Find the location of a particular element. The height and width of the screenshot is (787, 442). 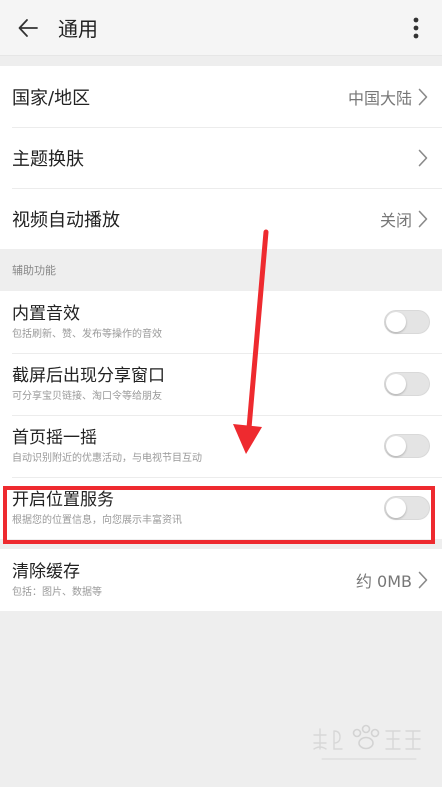

clear-cache-label: 清除缓存 is located at coordinates (46, 572).